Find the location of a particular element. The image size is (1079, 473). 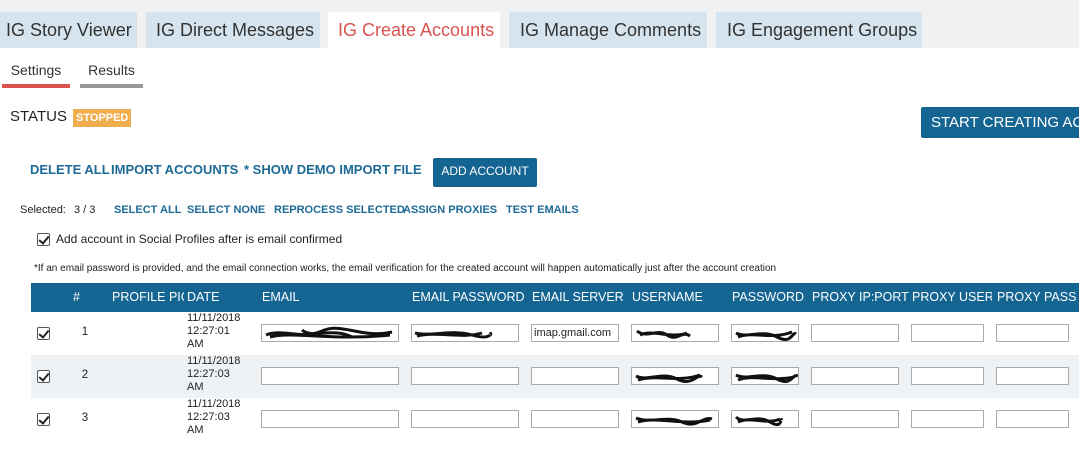

col-header-profile-pic: PROFILE PIC is located at coordinates (148, 297).